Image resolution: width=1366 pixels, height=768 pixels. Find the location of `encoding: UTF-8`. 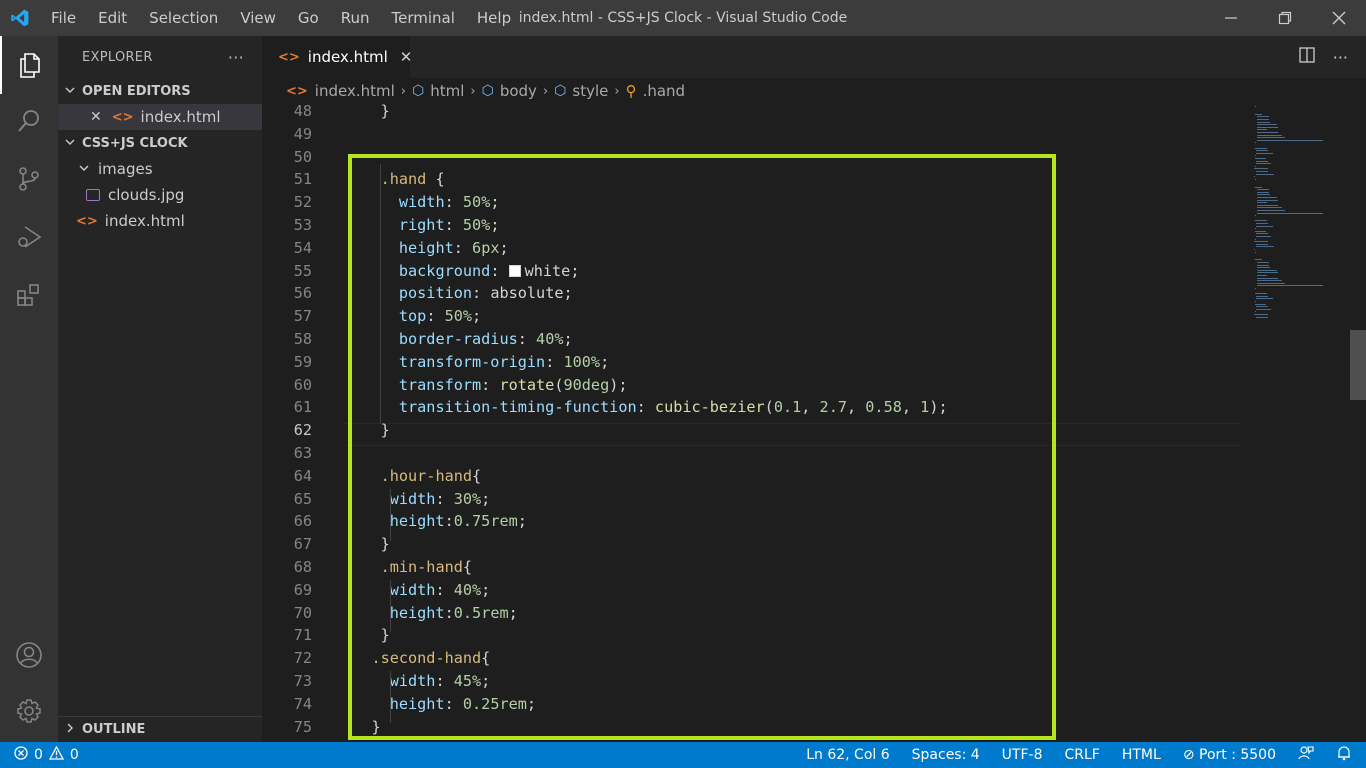

encoding: UTF-8 is located at coordinates (1022, 755).